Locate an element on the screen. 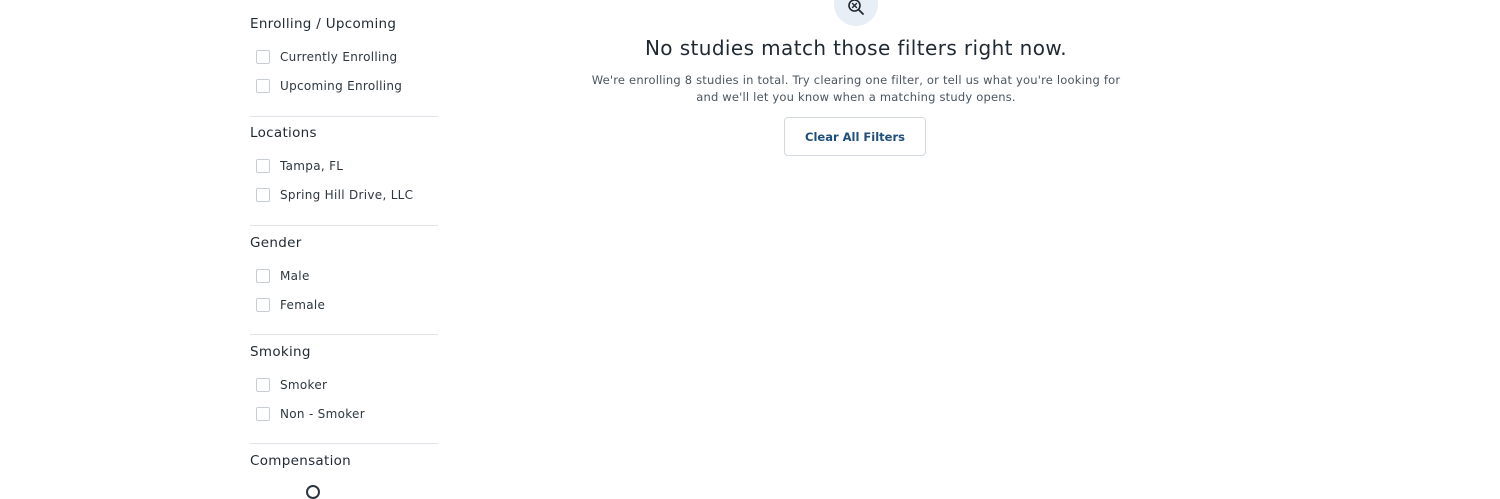  filter-option-label: Non - Smoker is located at coordinates (322, 414).